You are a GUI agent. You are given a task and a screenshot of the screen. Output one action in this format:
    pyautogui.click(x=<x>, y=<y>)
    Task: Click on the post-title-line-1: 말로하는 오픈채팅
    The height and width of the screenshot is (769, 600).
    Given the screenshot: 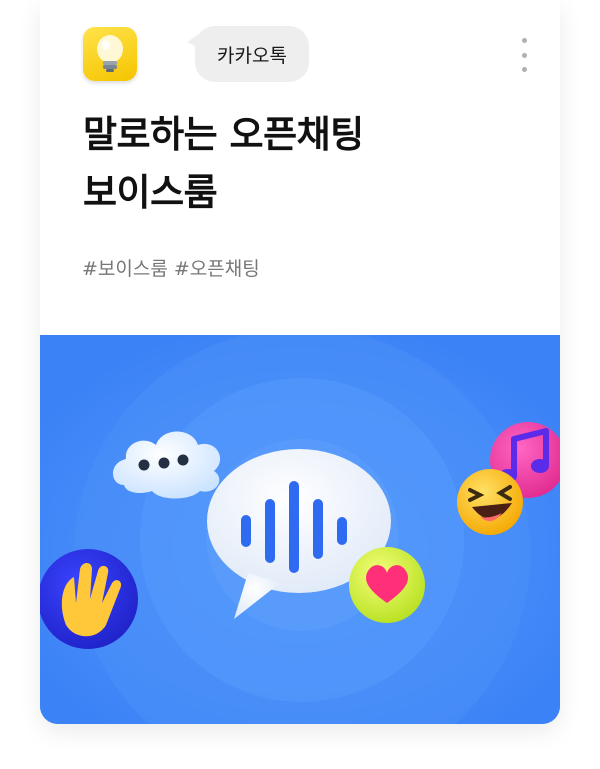 What is the action you would take?
    pyautogui.click(x=223, y=134)
    